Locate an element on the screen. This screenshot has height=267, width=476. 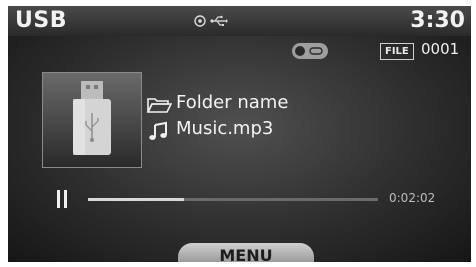
source-label: USB is located at coordinates (41, 20).